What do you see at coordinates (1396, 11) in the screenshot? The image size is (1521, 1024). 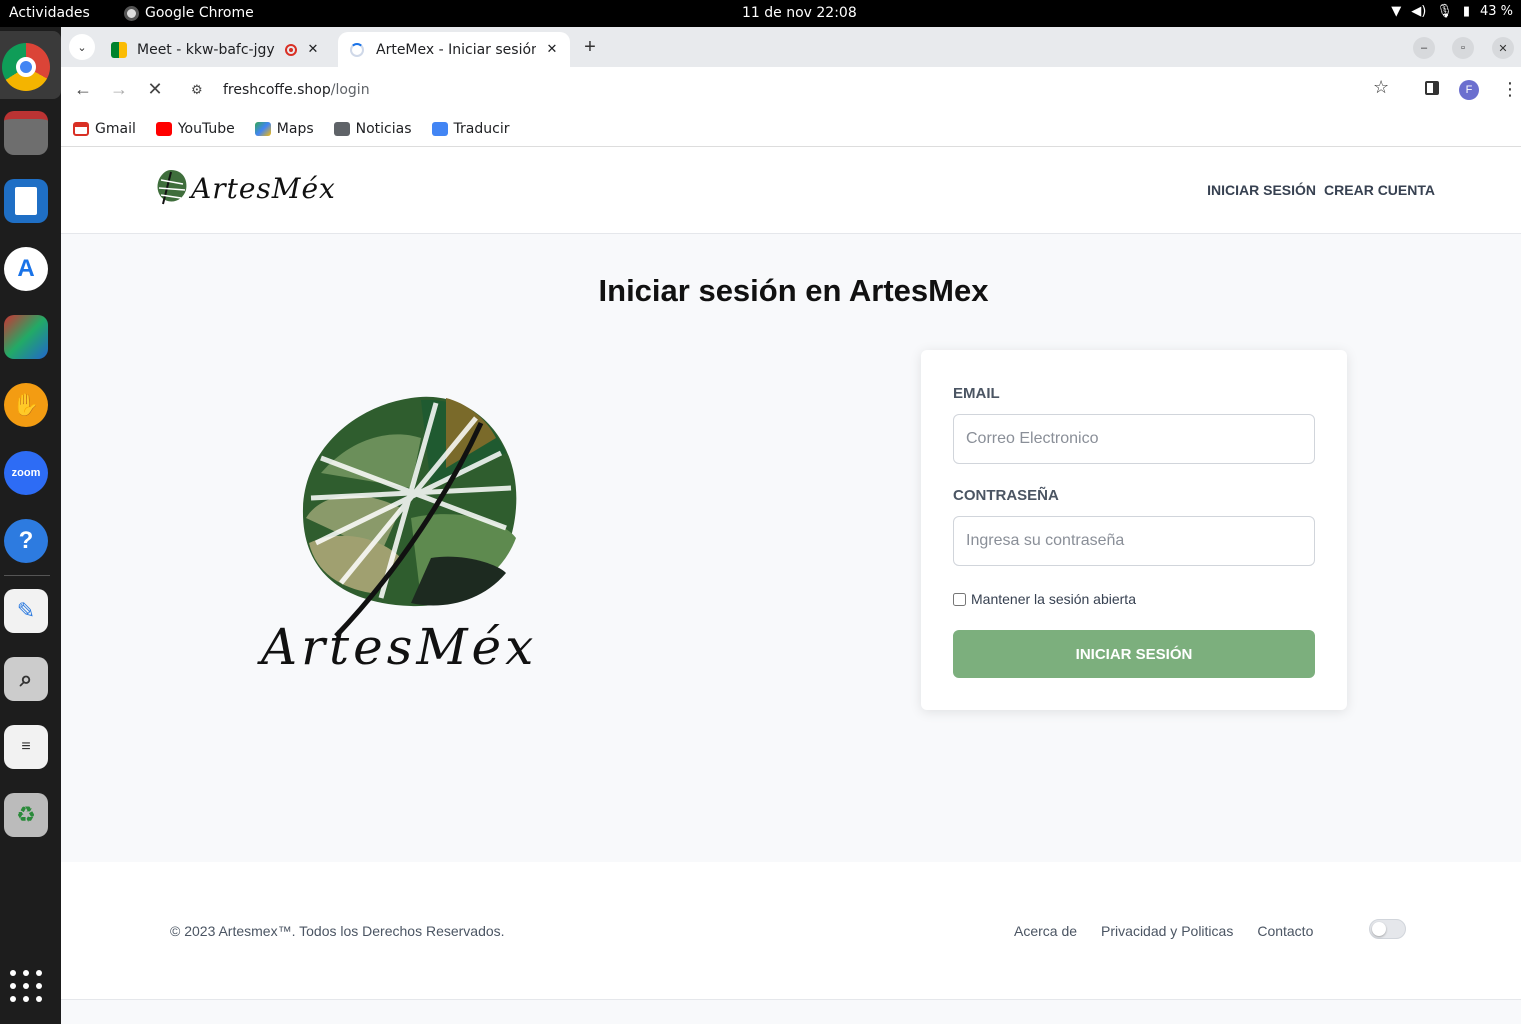 I see `wifi-icon: ▼` at bounding box center [1396, 11].